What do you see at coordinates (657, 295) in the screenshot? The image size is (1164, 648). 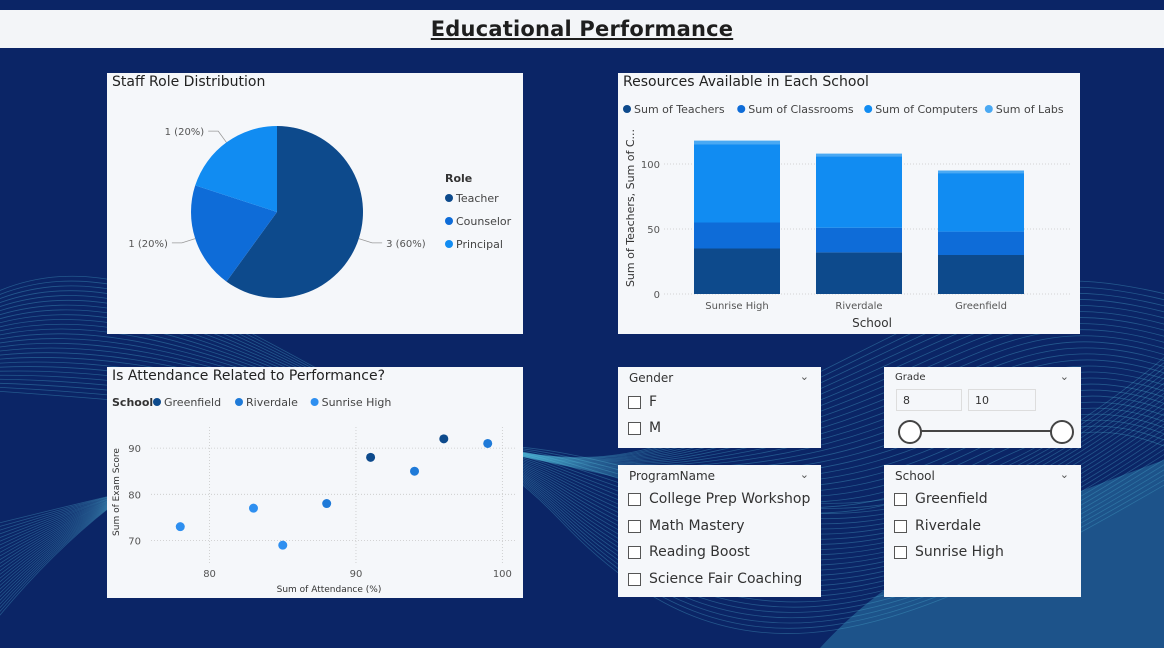 I see `y-tick-label: 0` at bounding box center [657, 295].